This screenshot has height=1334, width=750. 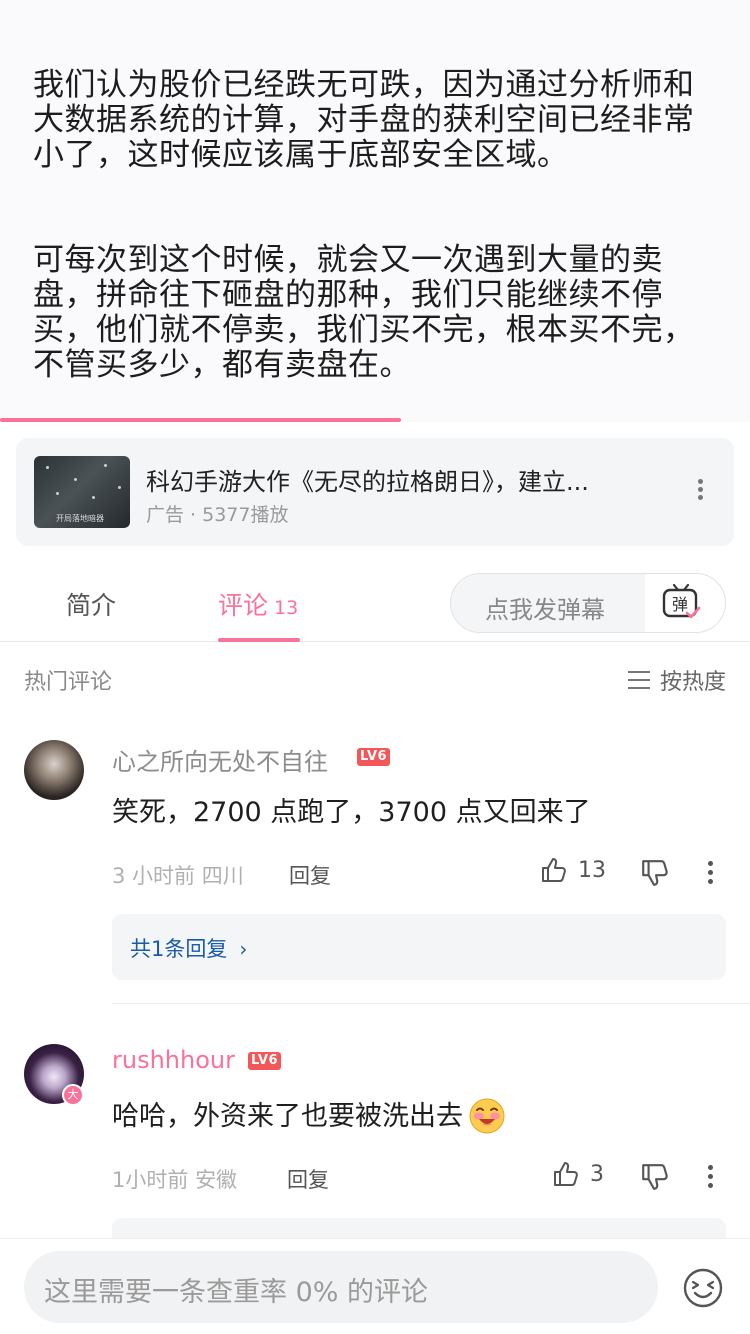 I want to click on tab-comments-count: 13, so click(x=286, y=608).